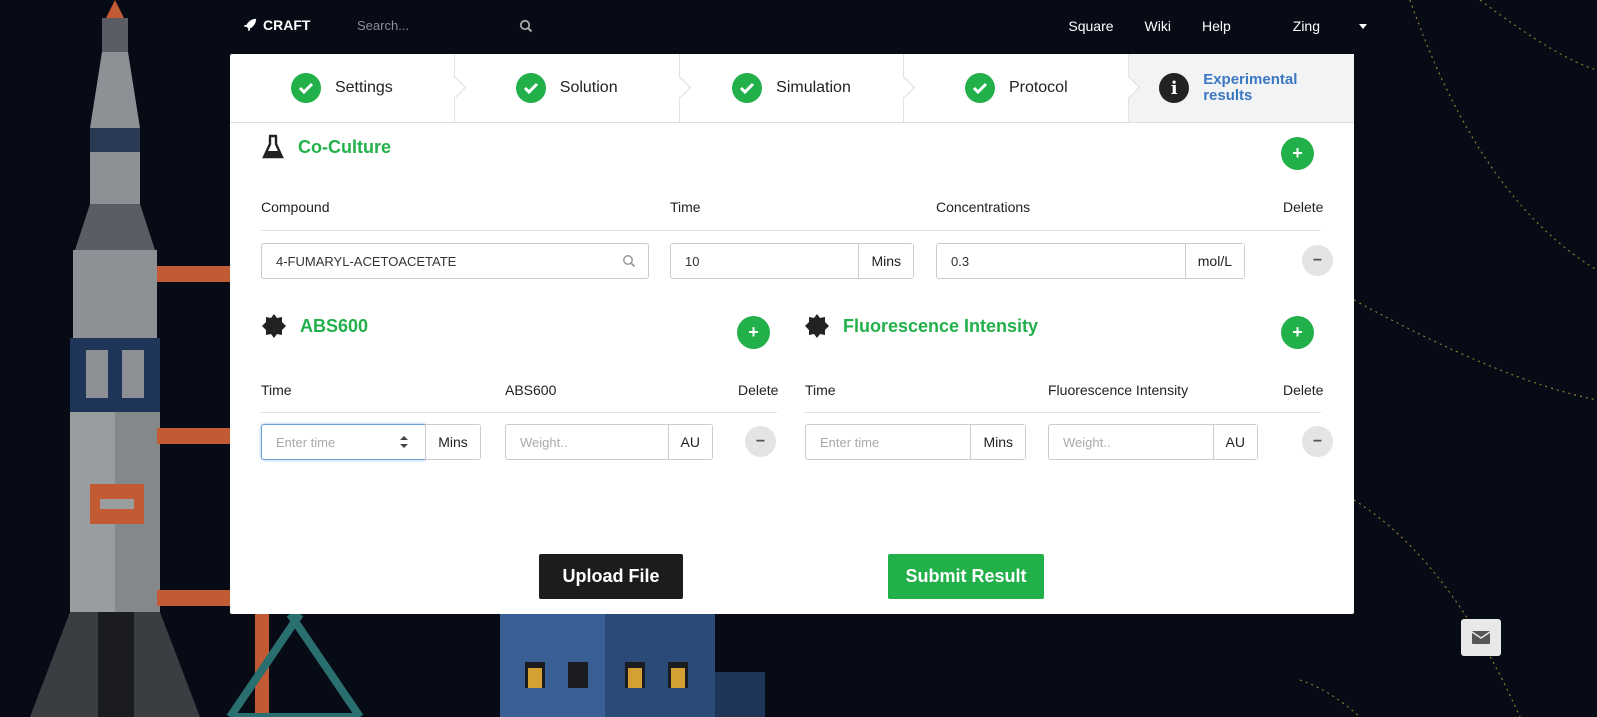 This screenshot has width=1597, height=717. What do you see at coordinates (1303, 207) in the screenshot?
I see `delete-header: Delete` at bounding box center [1303, 207].